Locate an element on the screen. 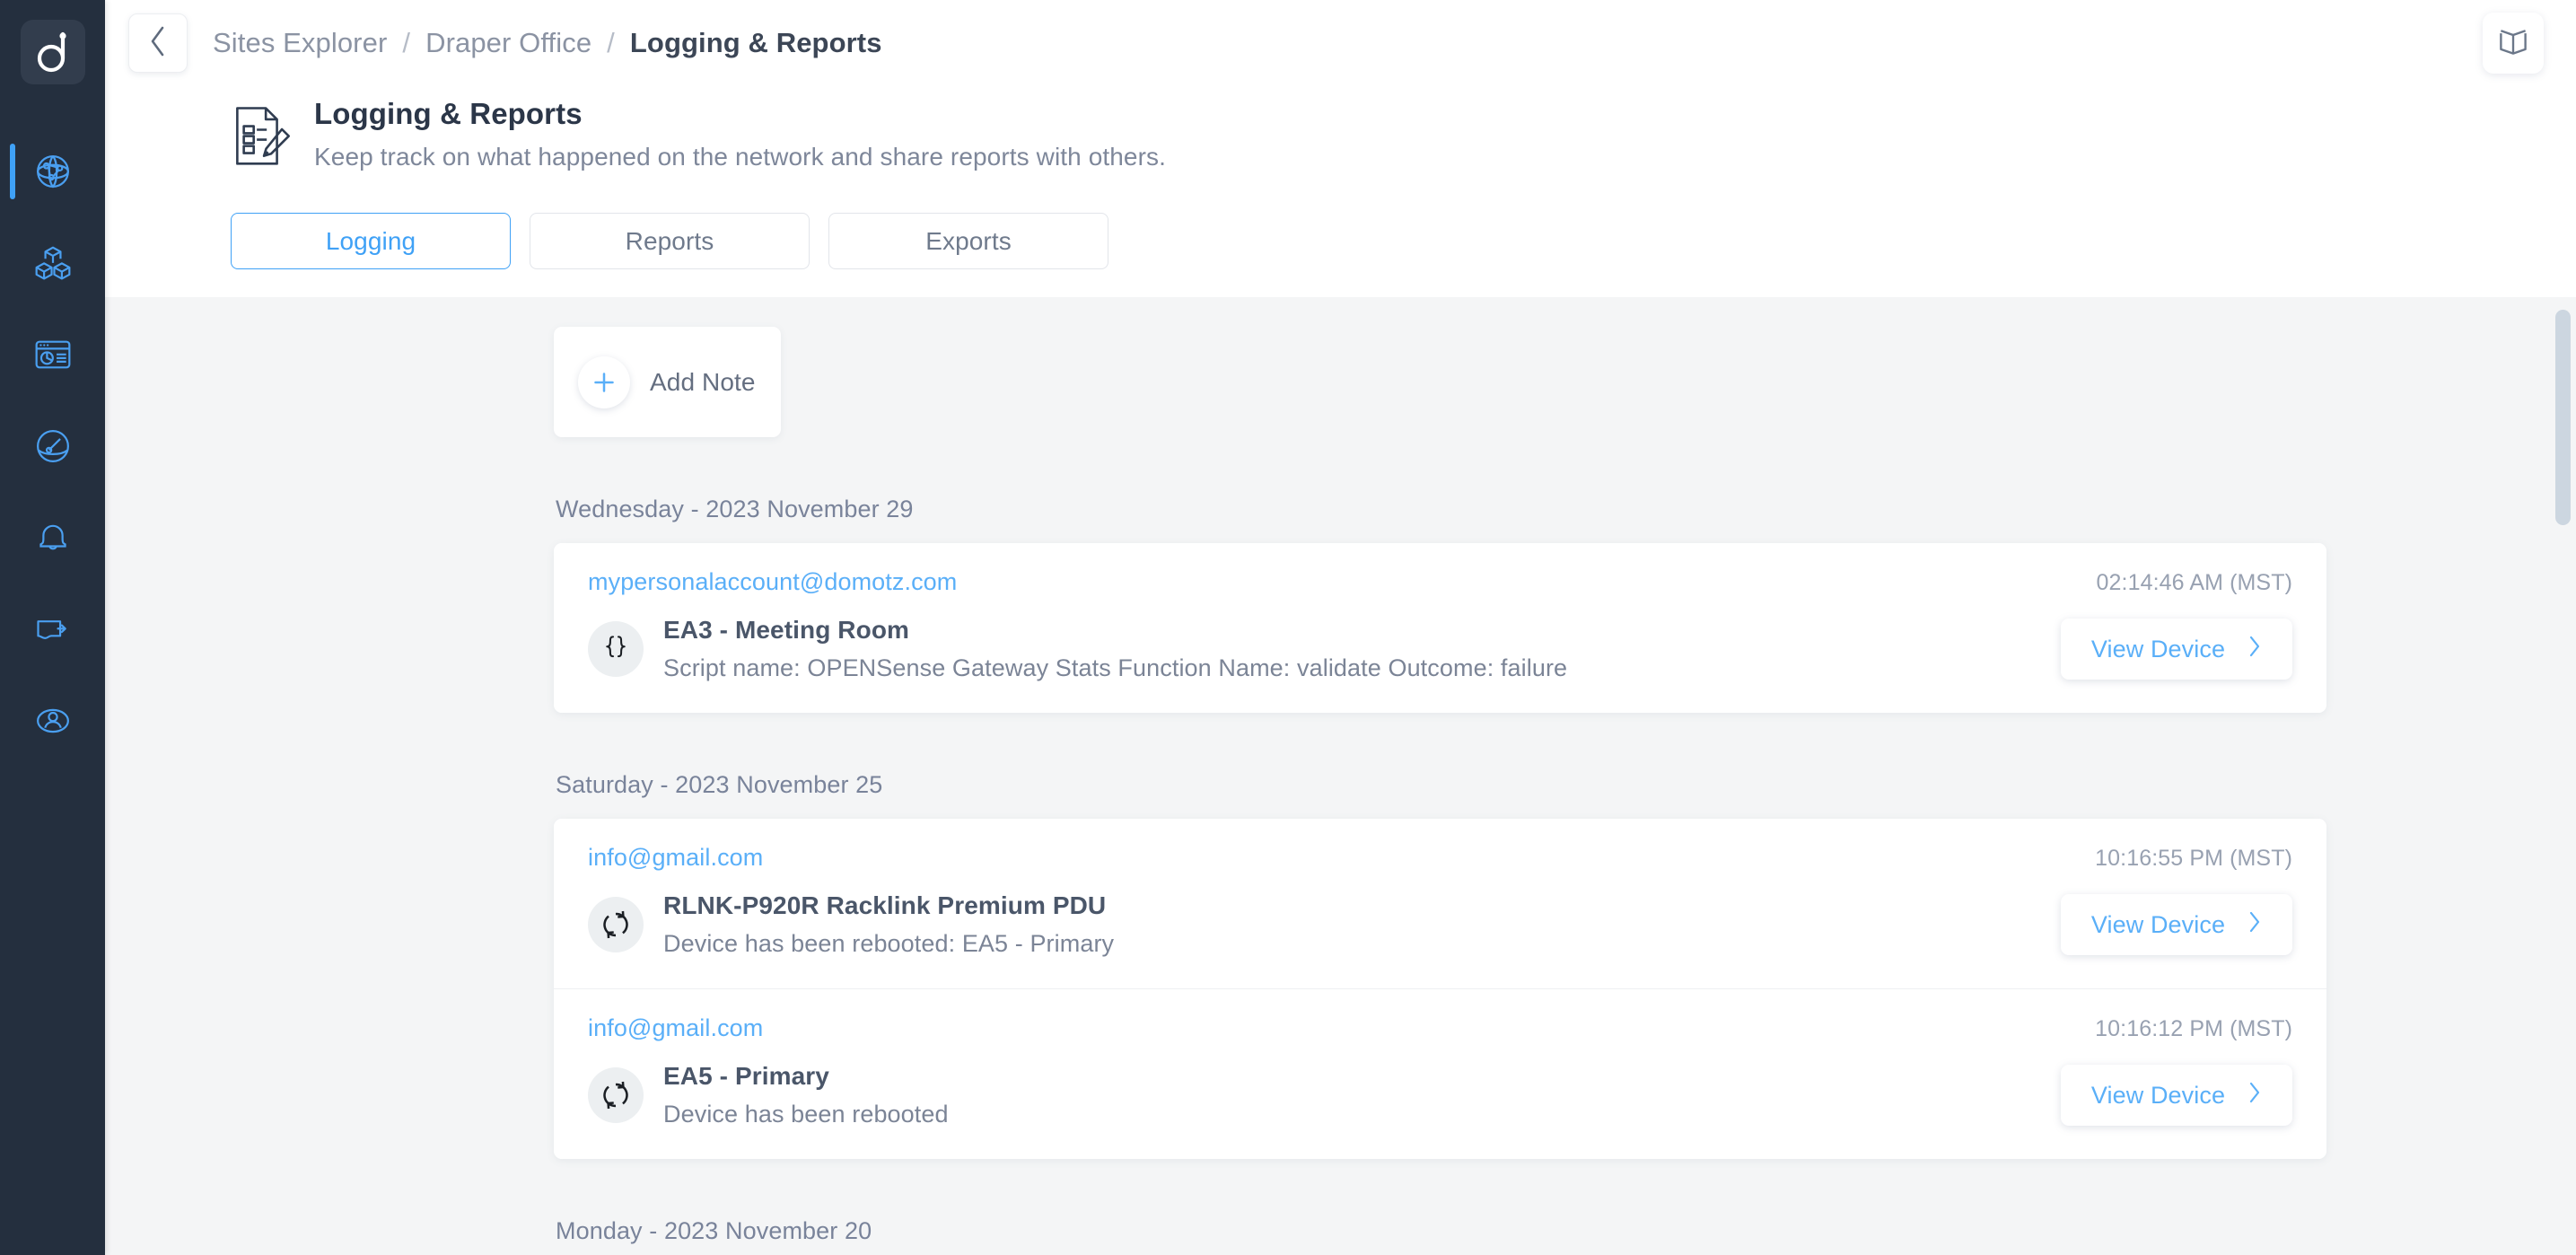  log-user-email: mypersonalaccount@domotz.com is located at coordinates (772, 582).